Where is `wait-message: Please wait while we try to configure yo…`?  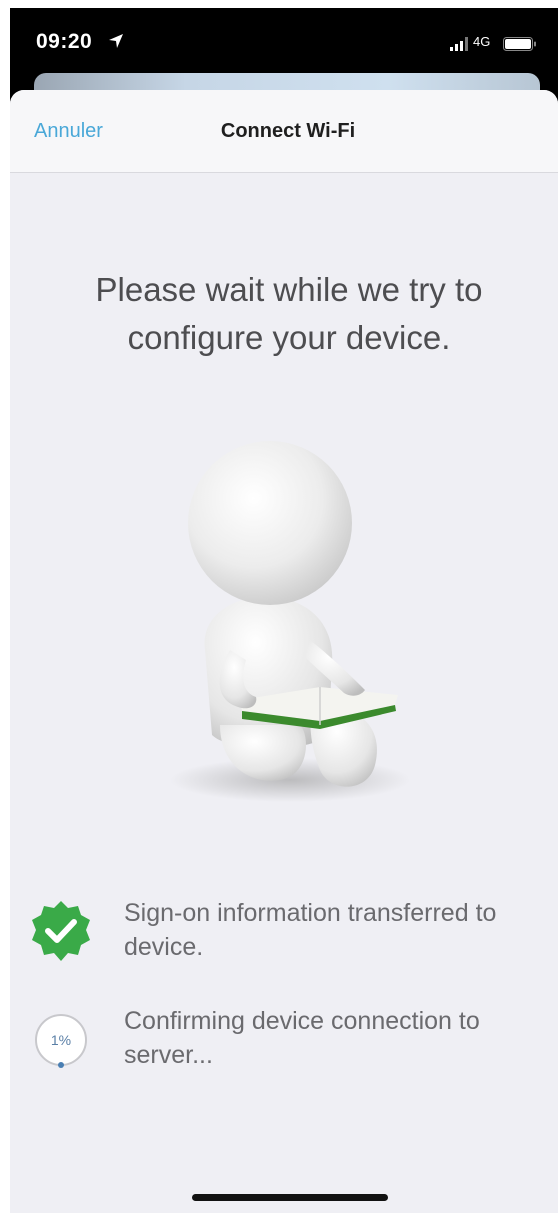
wait-message: Please wait while we try to configure yo… is located at coordinates (289, 313).